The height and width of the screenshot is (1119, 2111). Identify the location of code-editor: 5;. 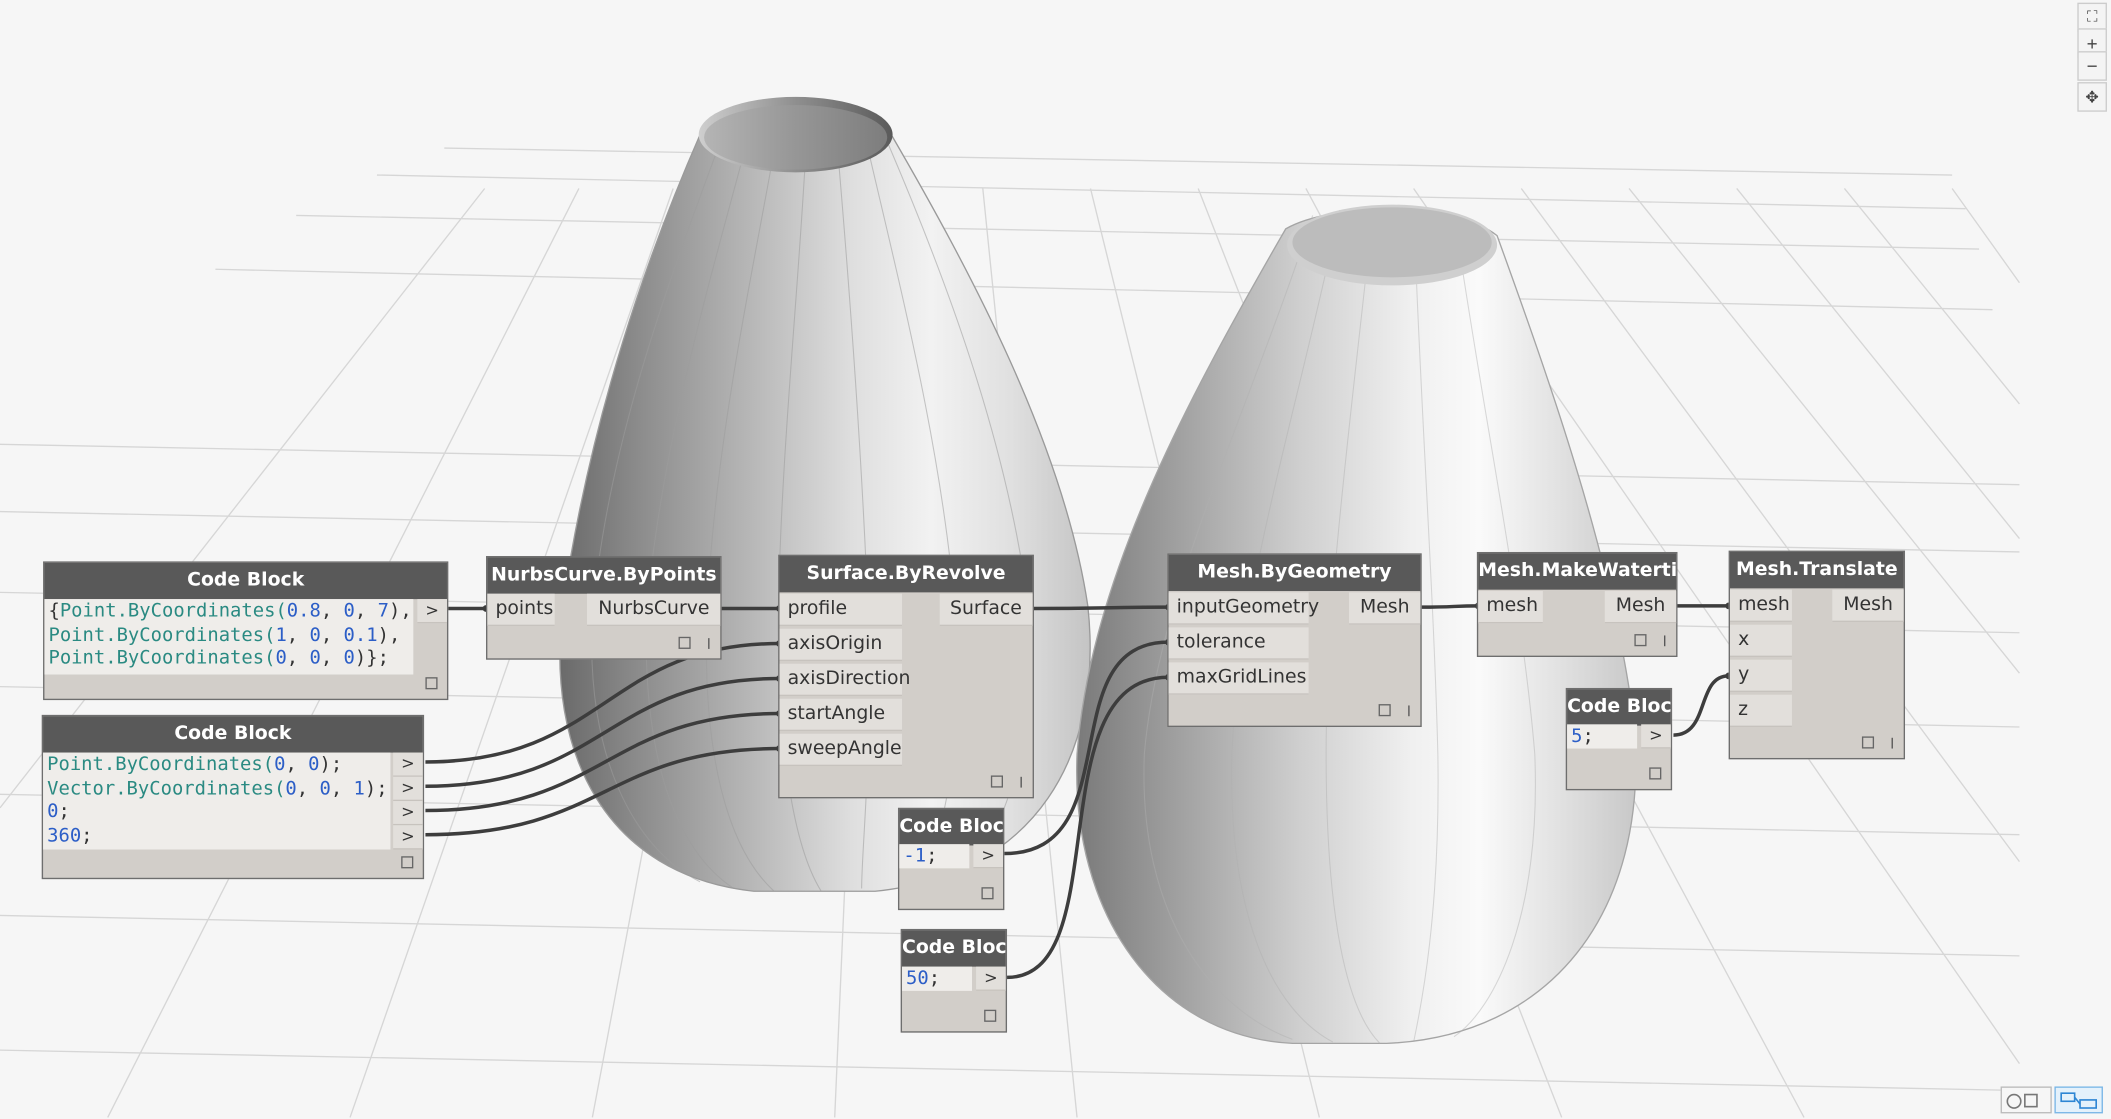
(1602, 736).